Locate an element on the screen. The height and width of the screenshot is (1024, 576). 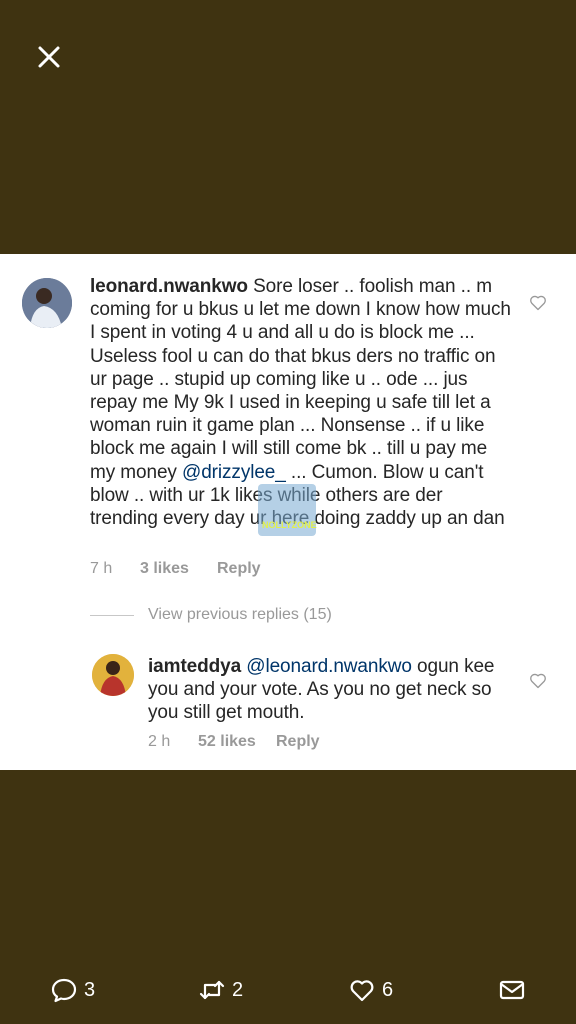
reply-mention: @leonard.nwankwo is located at coordinates (329, 666).